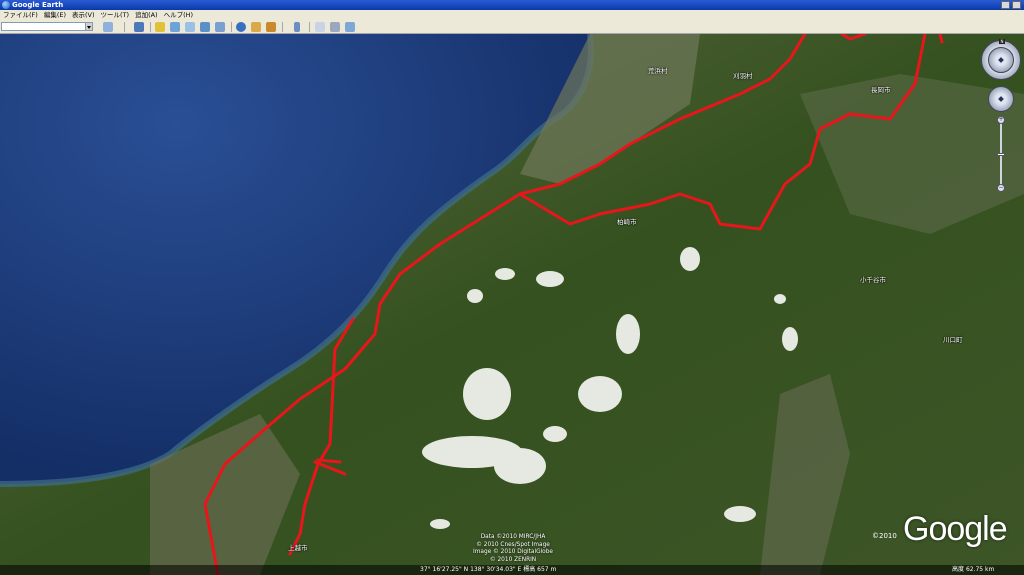 The width and height of the screenshot is (1024, 575). Describe the element at coordinates (20, 15) in the screenshot. I see `menu-file: ファイル(F)` at that location.